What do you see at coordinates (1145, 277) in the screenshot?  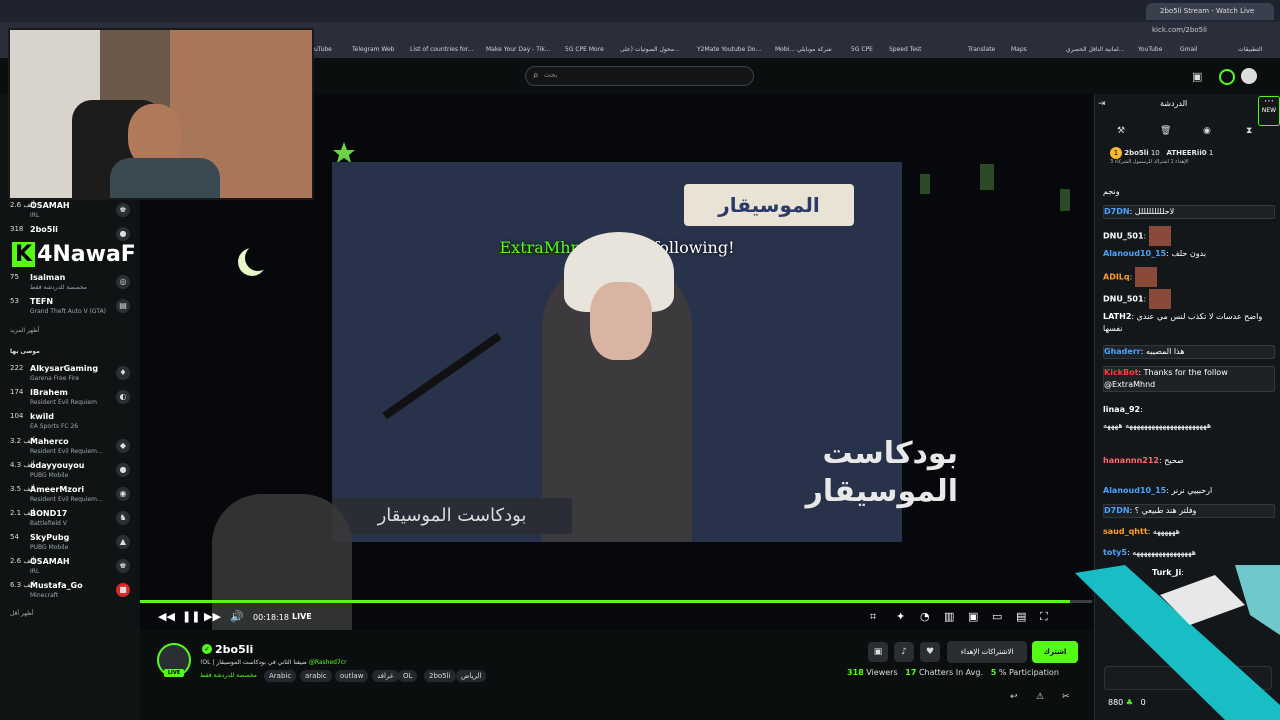 I see `emote-image` at bounding box center [1145, 277].